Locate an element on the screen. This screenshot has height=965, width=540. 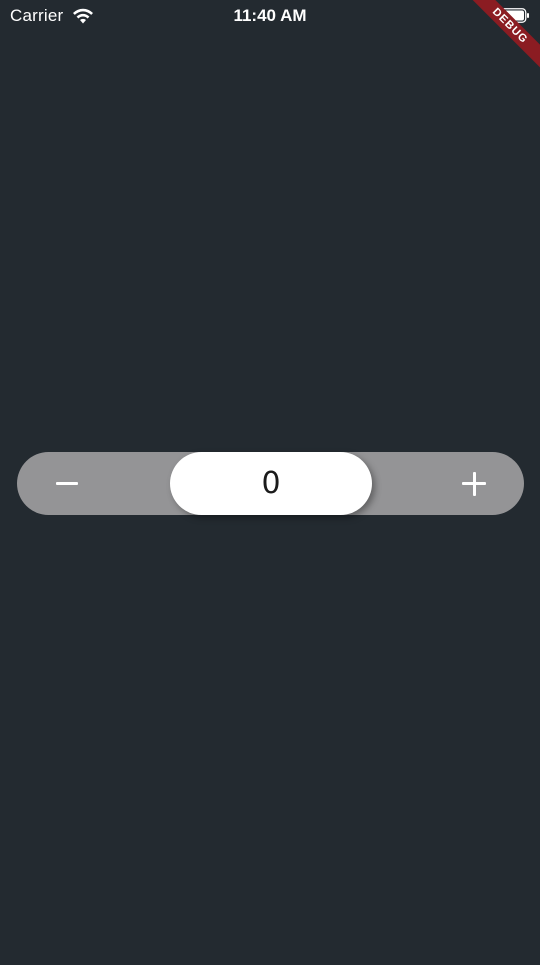
stepper-value: 0 is located at coordinates (271, 483).